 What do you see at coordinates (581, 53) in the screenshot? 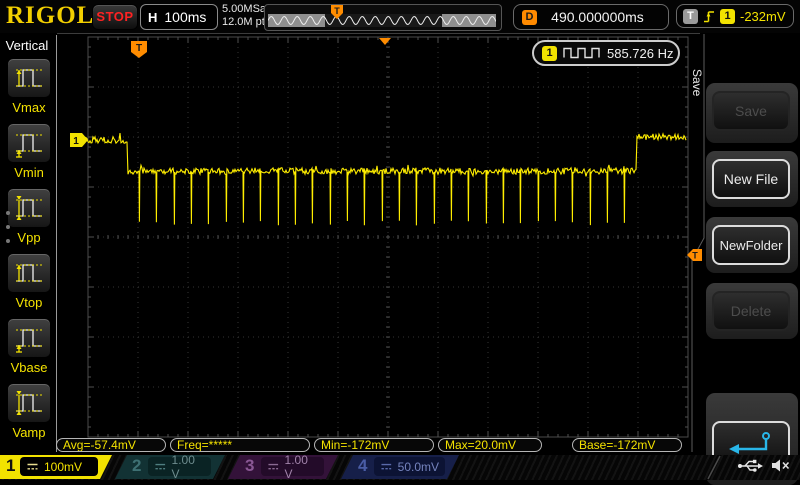
I see `square-wave-icon` at bounding box center [581, 53].